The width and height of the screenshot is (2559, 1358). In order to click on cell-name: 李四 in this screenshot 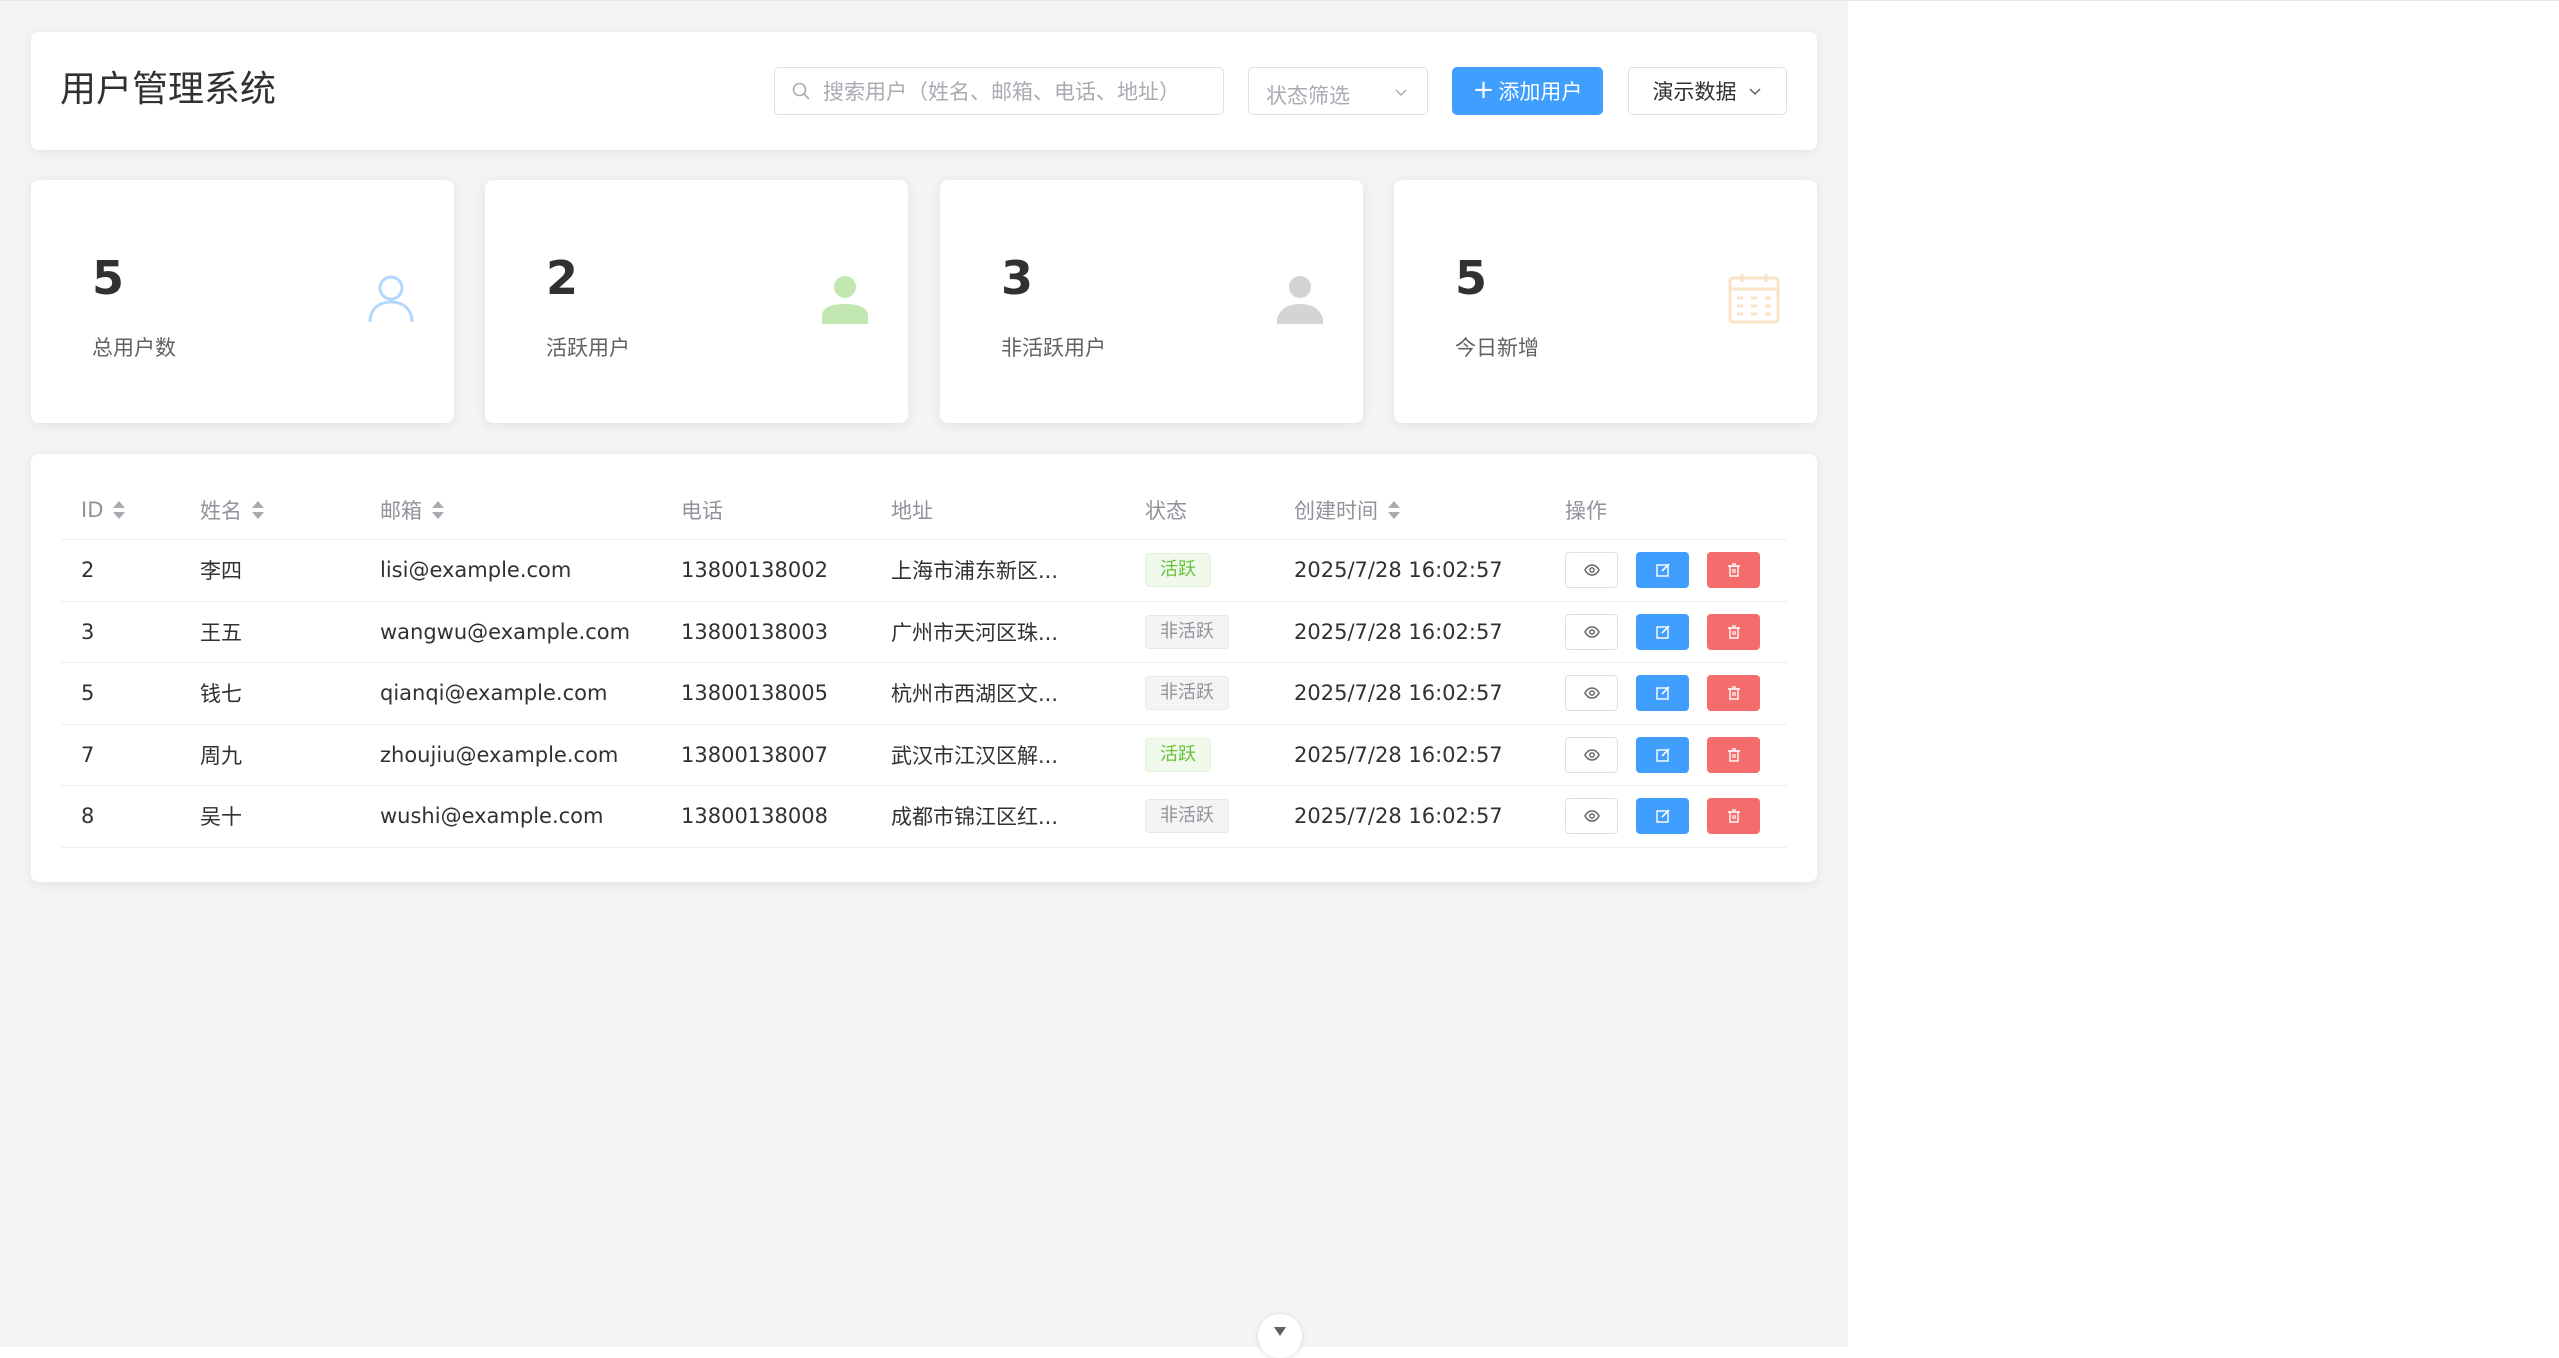, I will do `click(221, 571)`.